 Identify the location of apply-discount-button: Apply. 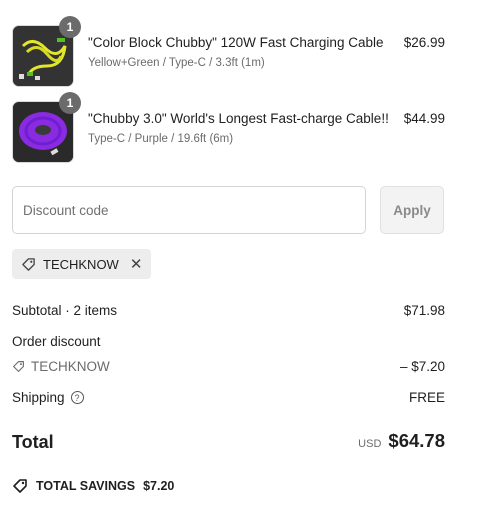
(412, 210).